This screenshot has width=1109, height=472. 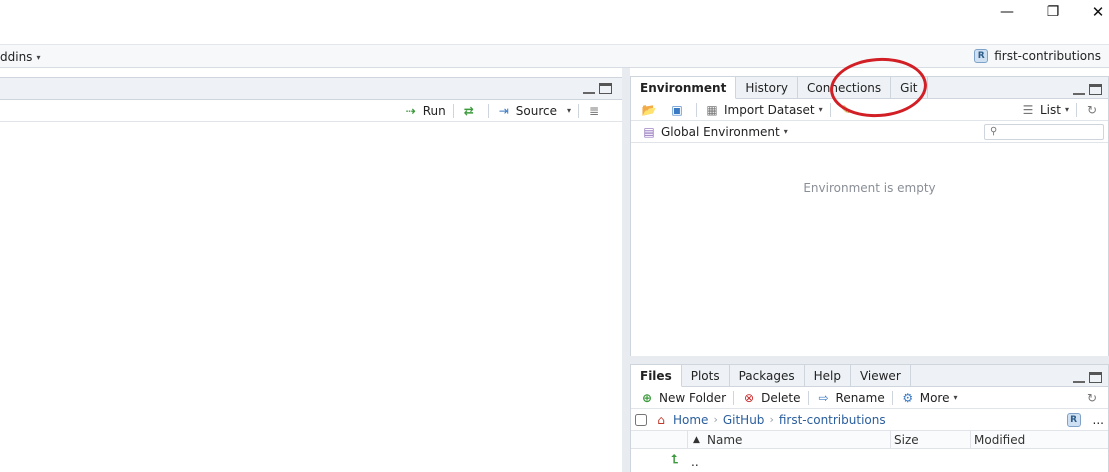 What do you see at coordinates (410, 110) in the screenshot?
I see `run-arrow-icon: ⇢` at bounding box center [410, 110].